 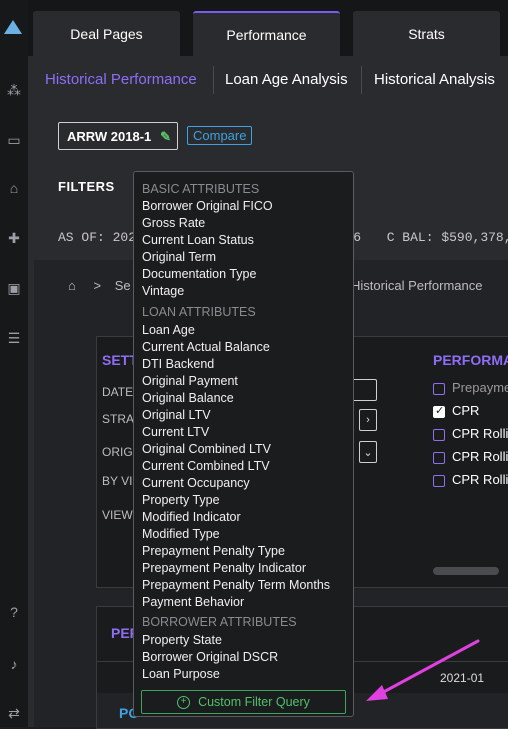 What do you see at coordinates (181, 534) in the screenshot?
I see `dropdown-item: Modified Type` at bounding box center [181, 534].